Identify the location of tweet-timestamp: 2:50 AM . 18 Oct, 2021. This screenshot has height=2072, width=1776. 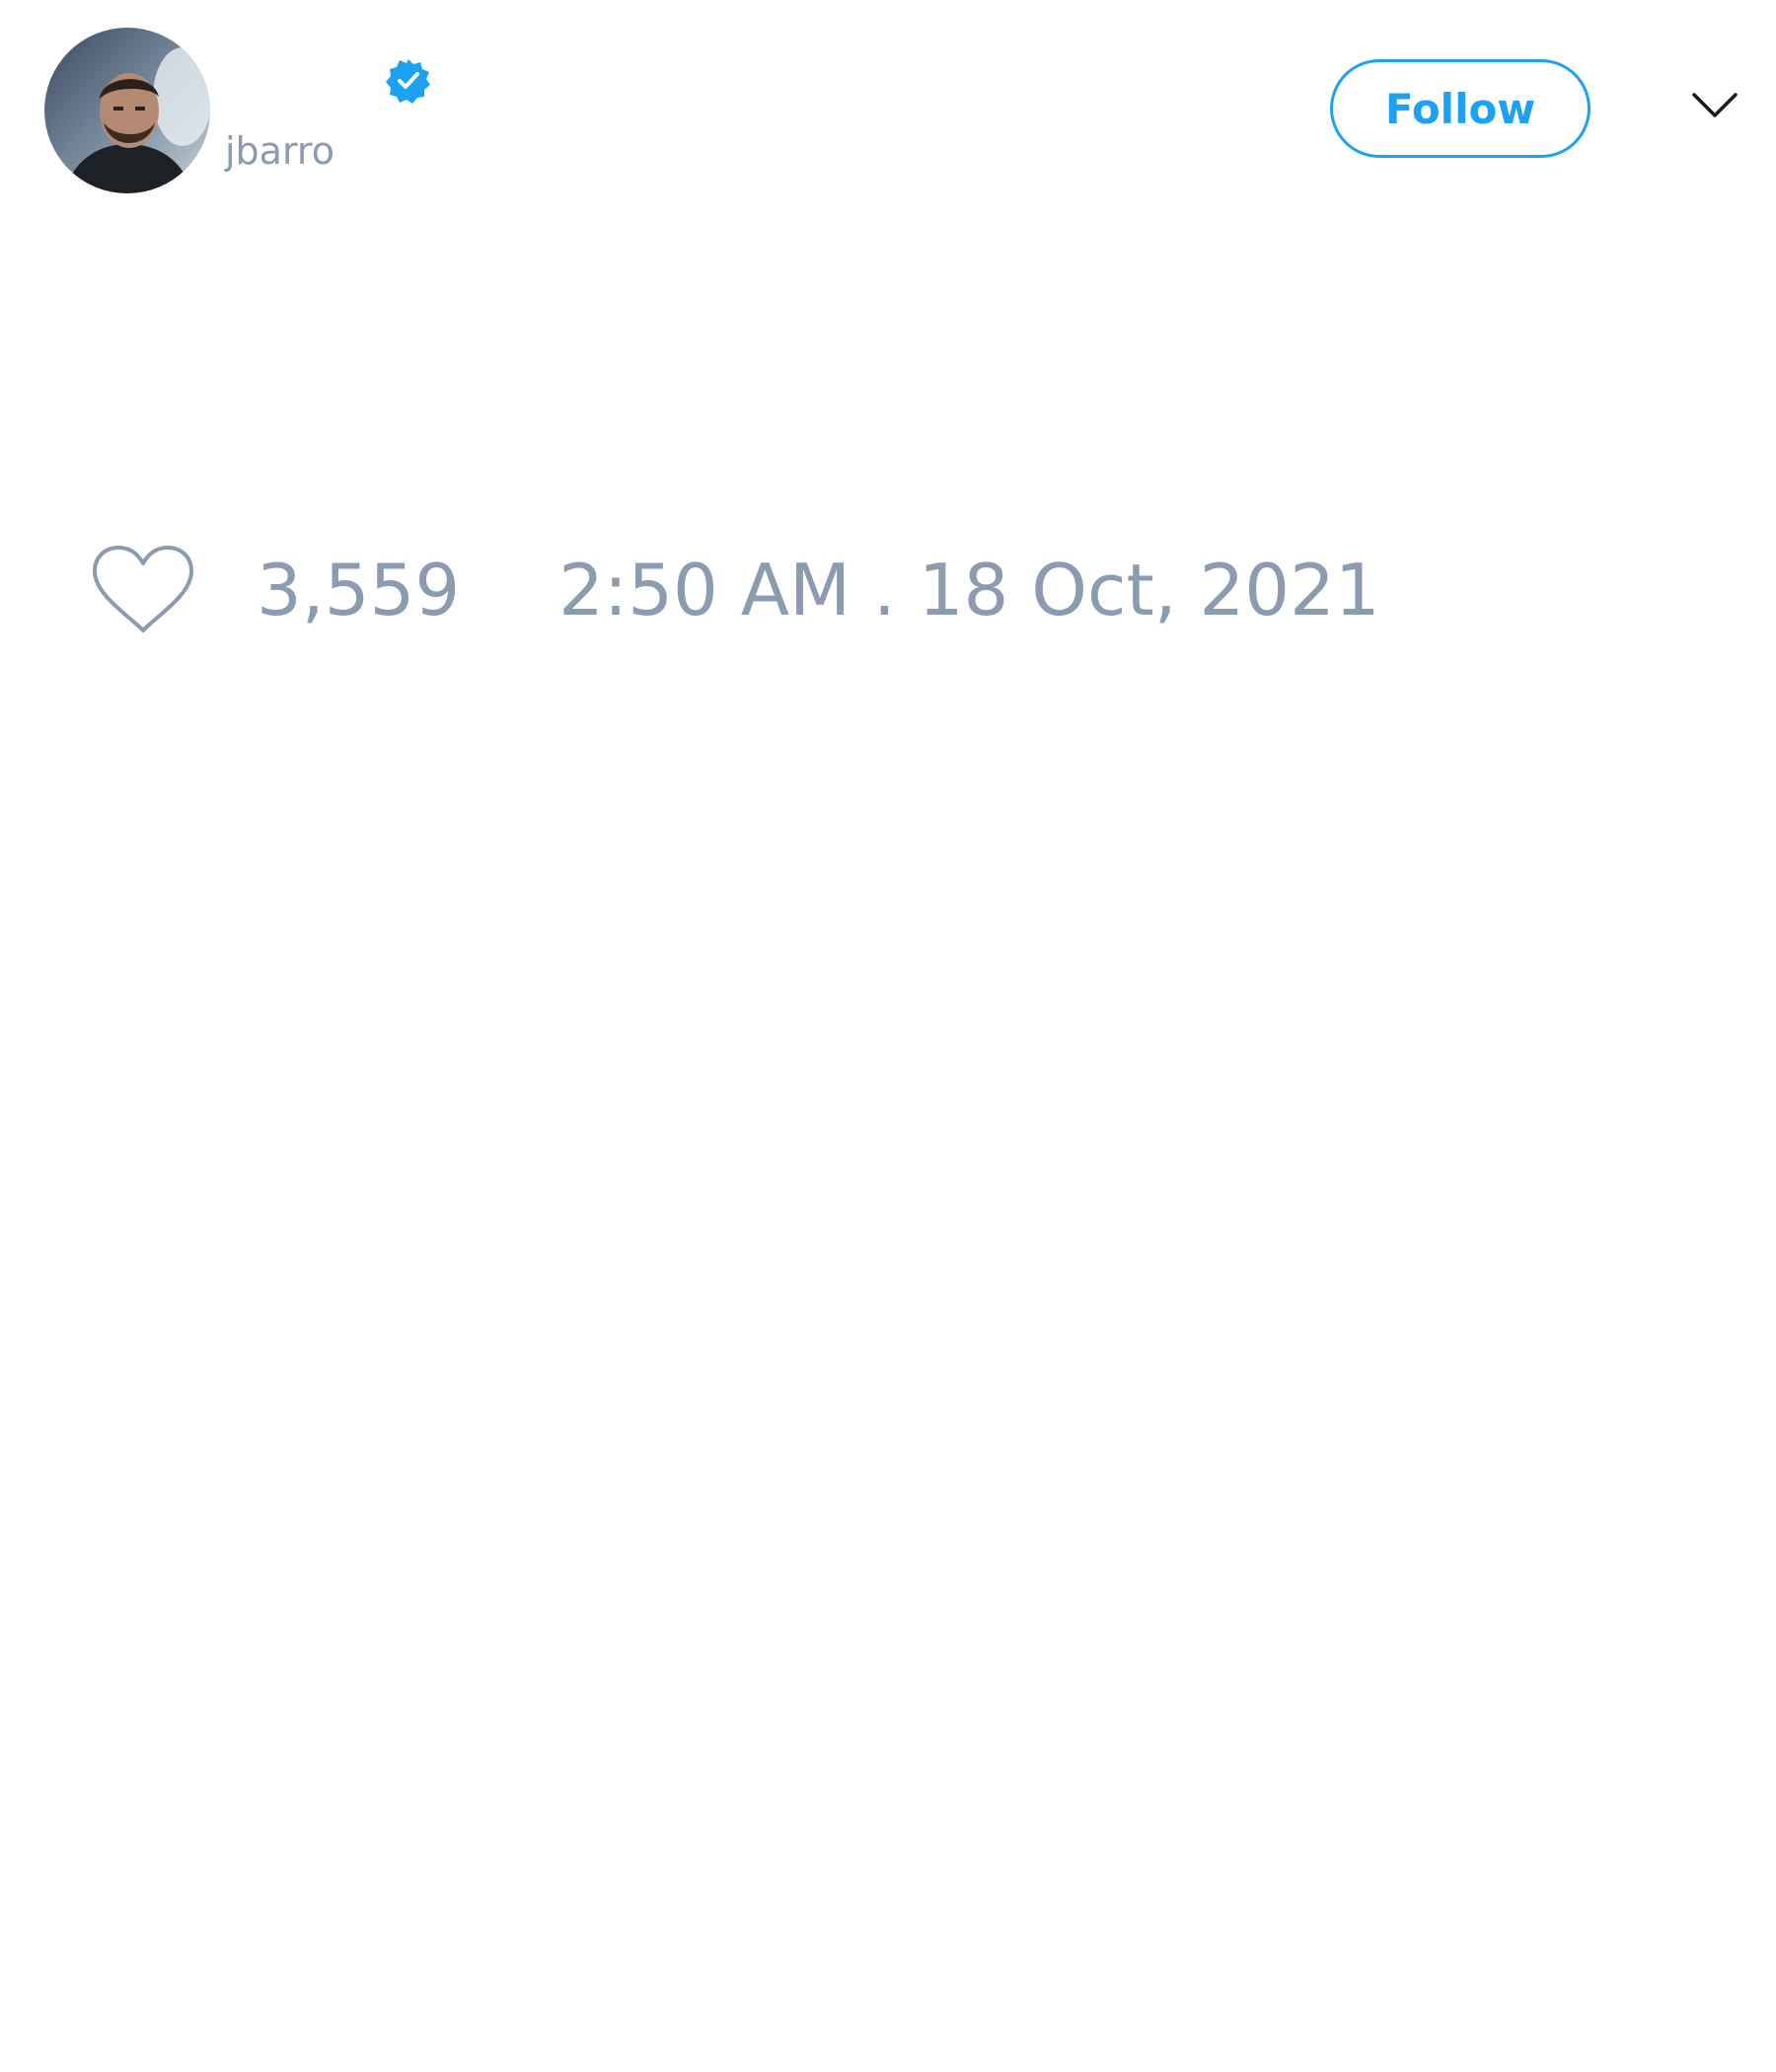
(969, 590).